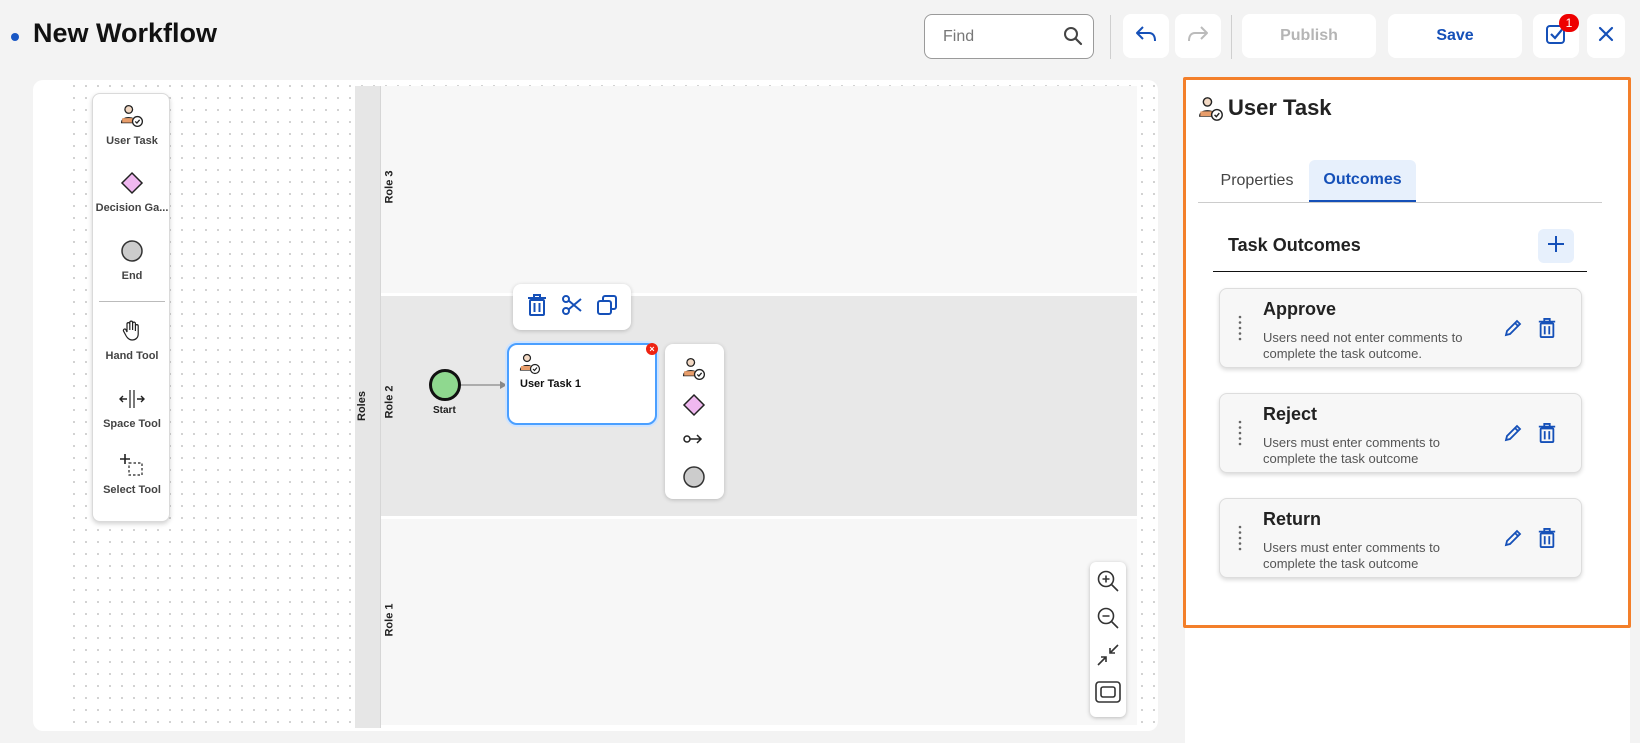 The width and height of the screenshot is (1640, 743). I want to click on error-marker: ×, so click(652, 349).